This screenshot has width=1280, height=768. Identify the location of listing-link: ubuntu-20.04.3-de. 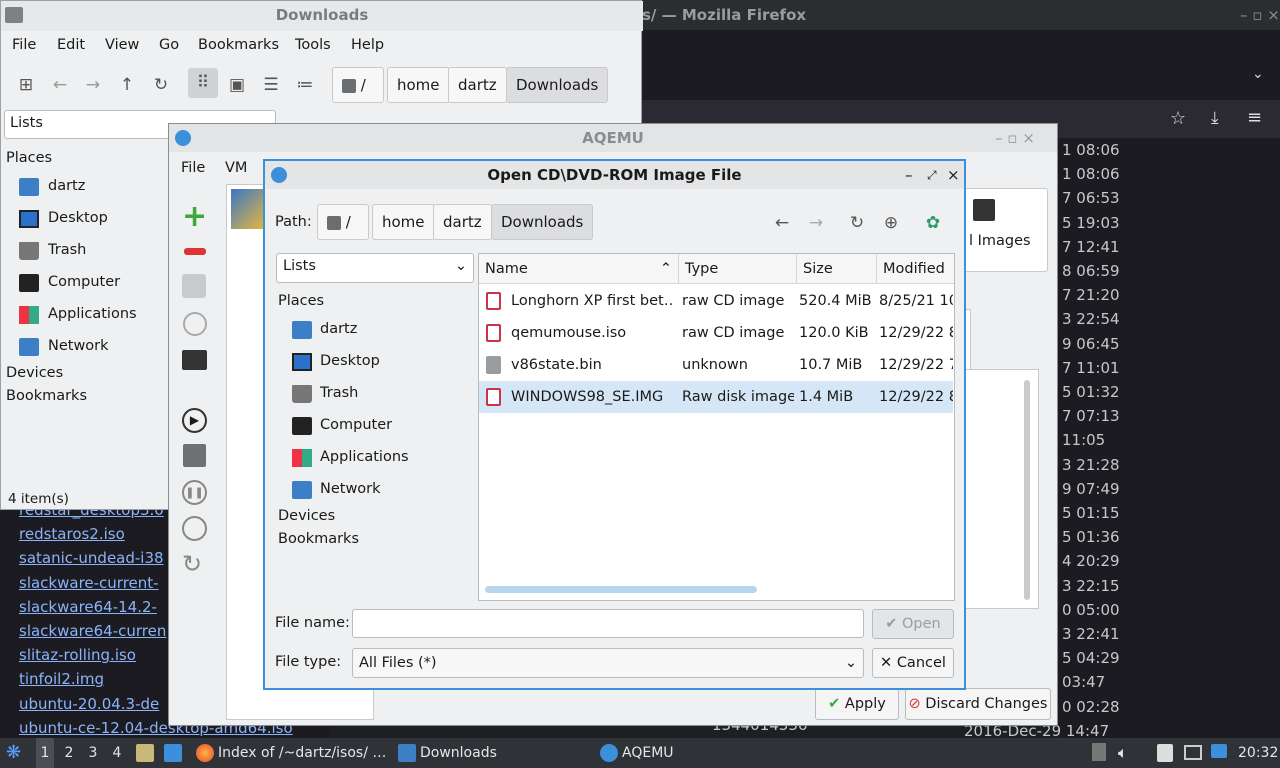
(89, 704).